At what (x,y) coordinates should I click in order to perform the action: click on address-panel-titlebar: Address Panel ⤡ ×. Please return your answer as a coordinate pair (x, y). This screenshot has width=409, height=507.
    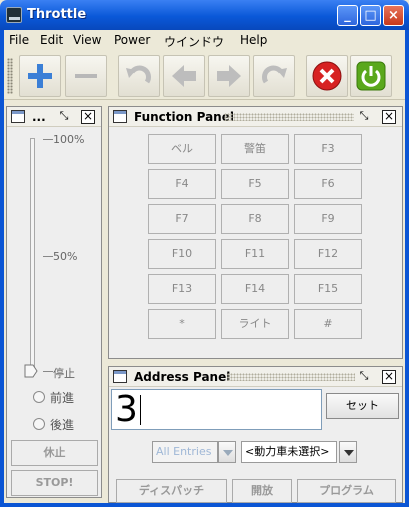
    Looking at the image, I should click on (255, 377).